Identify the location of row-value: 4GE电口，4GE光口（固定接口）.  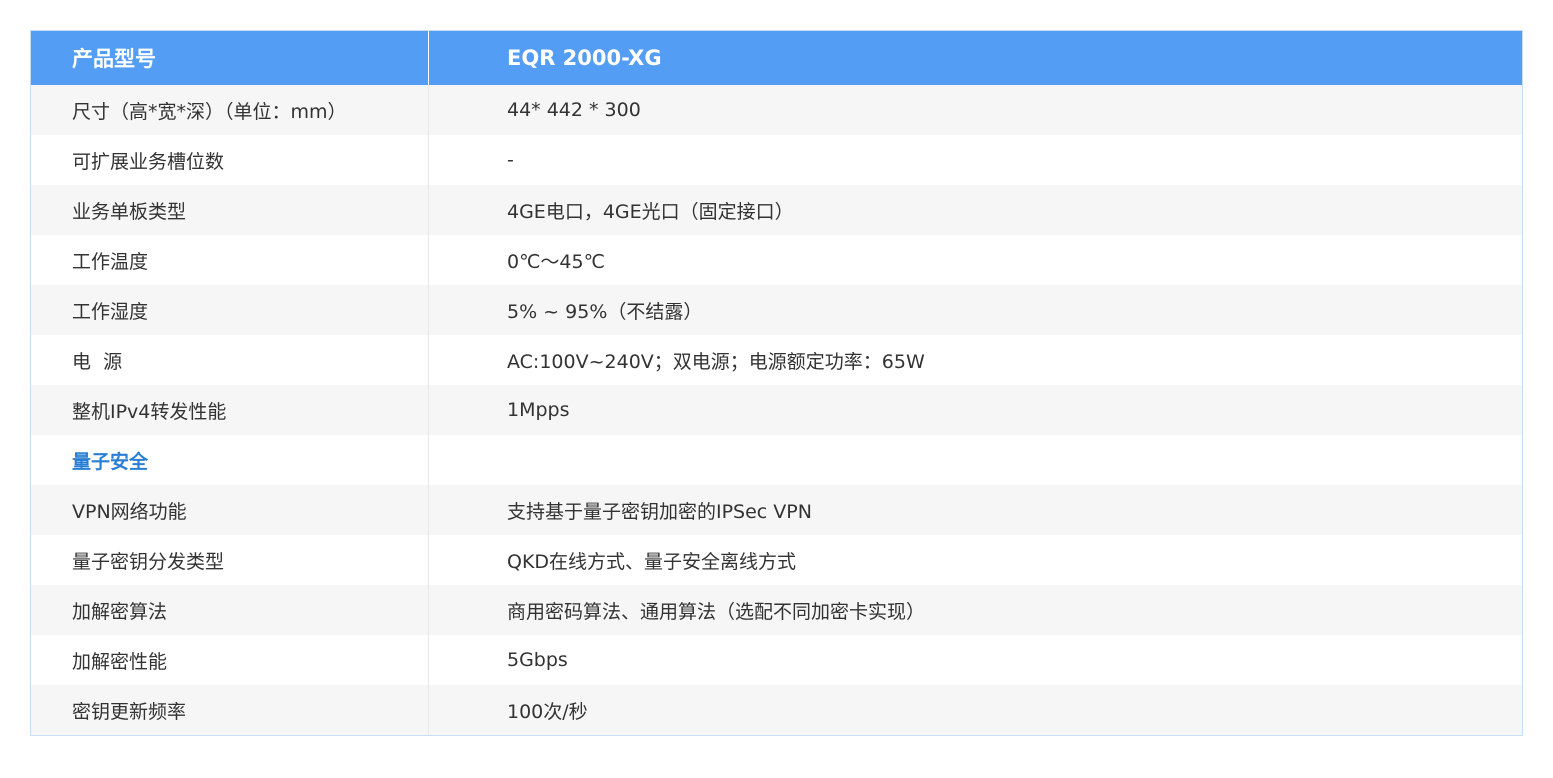
(650, 211).